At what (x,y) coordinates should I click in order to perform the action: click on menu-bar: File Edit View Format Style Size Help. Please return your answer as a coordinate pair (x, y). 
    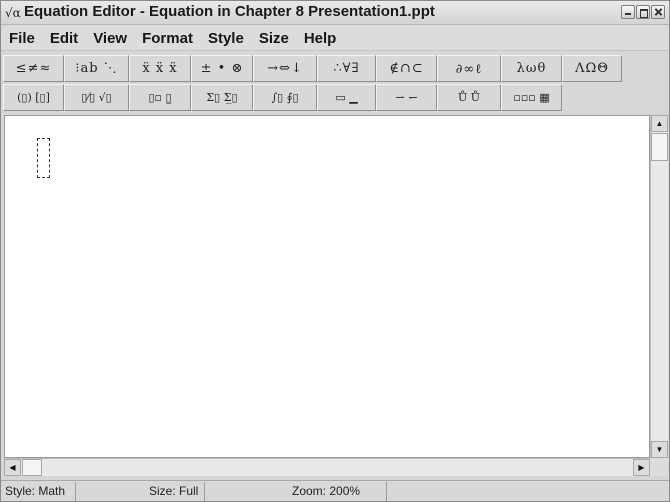
    Looking at the image, I should click on (335, 38).